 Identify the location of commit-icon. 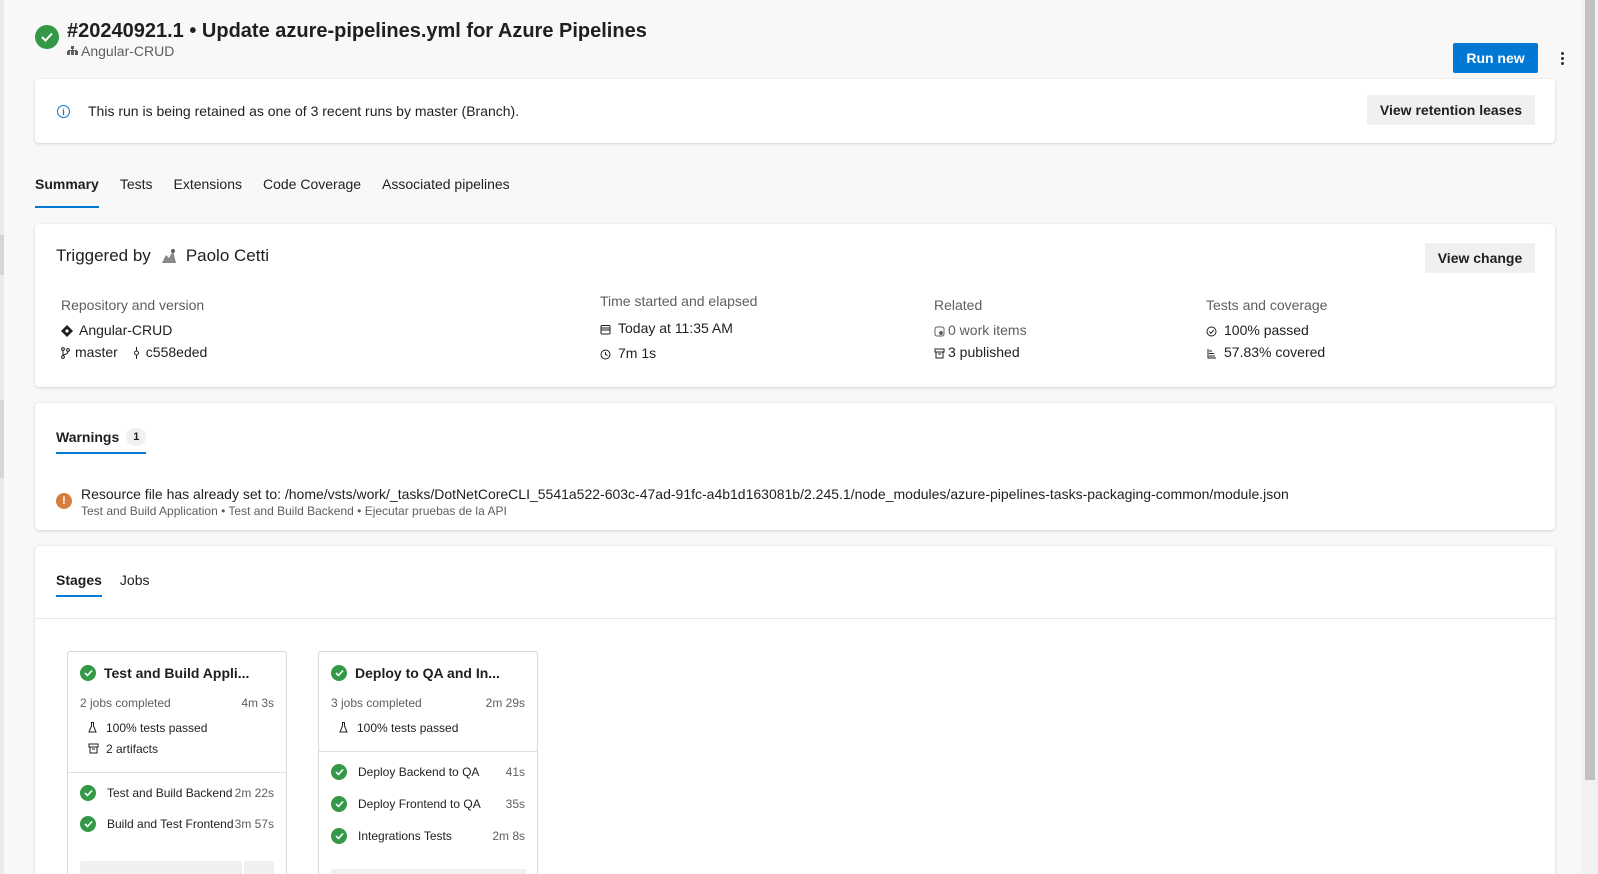
(136, 352).